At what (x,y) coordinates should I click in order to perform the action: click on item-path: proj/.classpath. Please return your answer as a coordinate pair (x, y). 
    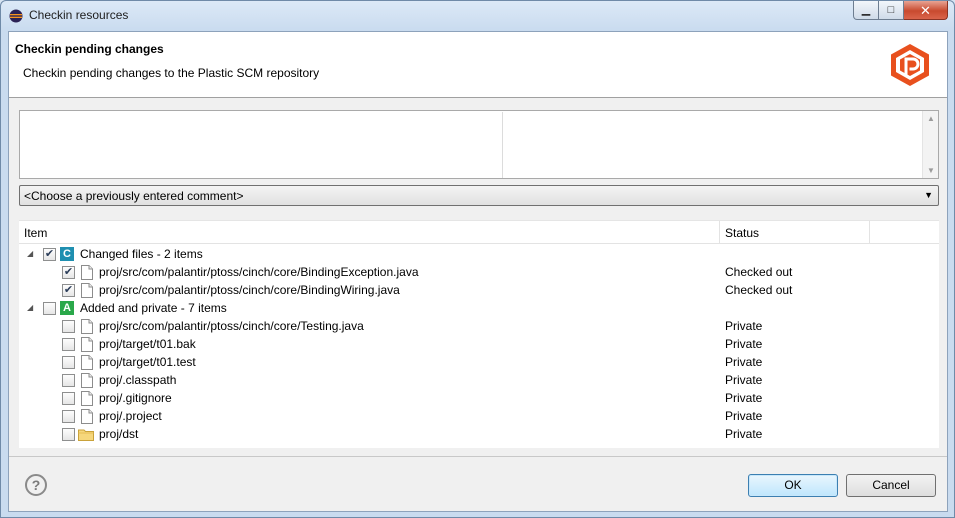
    Looking at the image, I should click on (138, 380).